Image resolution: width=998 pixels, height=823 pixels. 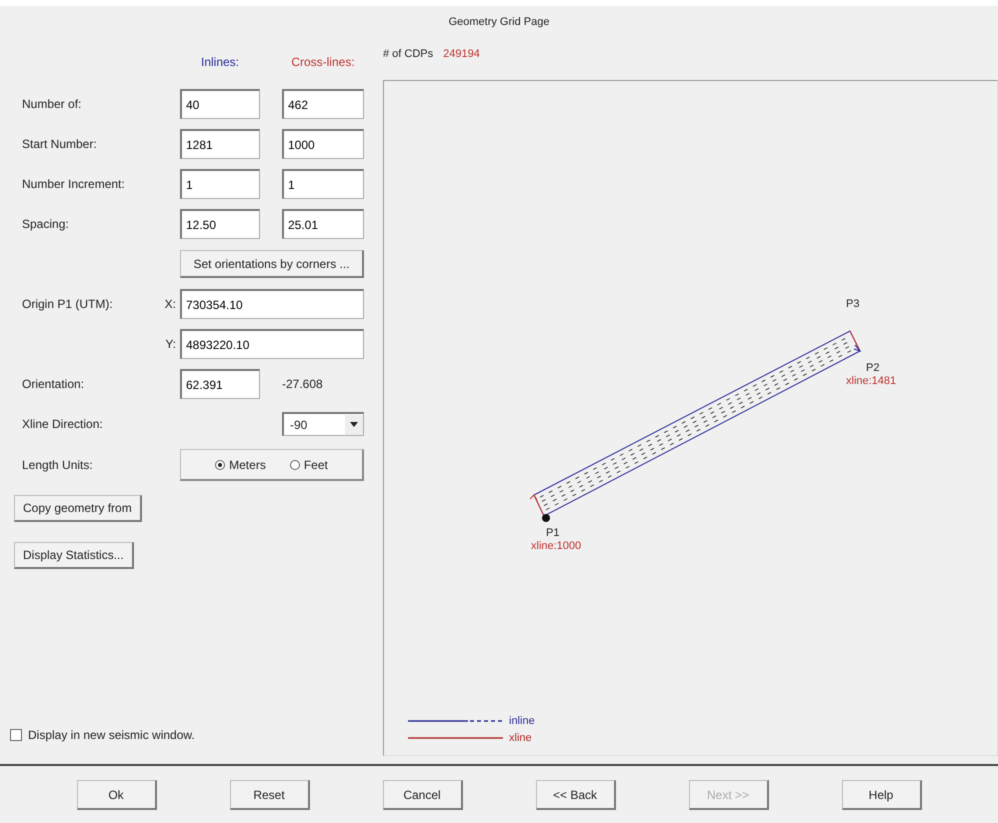 What do you see at coordinates (46, 224) in the screenshot?
I see `field-label: Spacing:` at bounding box center [46, 224].